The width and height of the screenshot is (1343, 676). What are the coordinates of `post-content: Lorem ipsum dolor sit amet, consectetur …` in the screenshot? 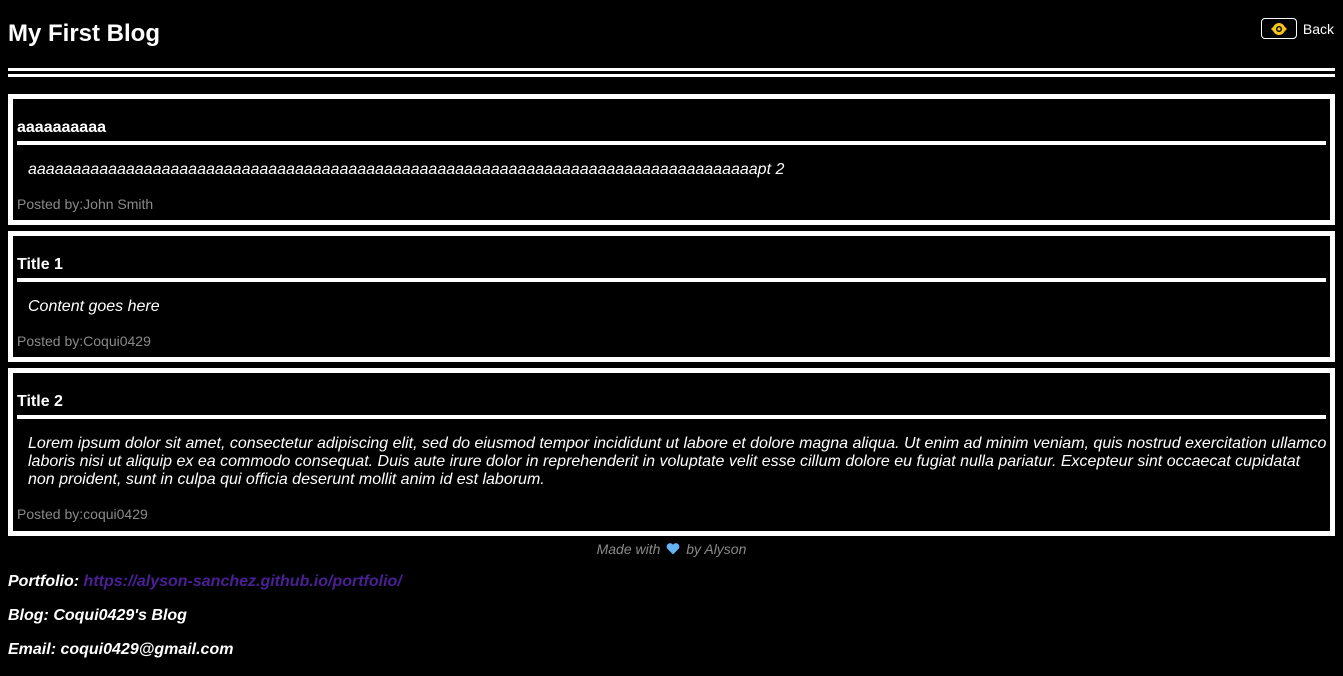 It's located at (677, 461).